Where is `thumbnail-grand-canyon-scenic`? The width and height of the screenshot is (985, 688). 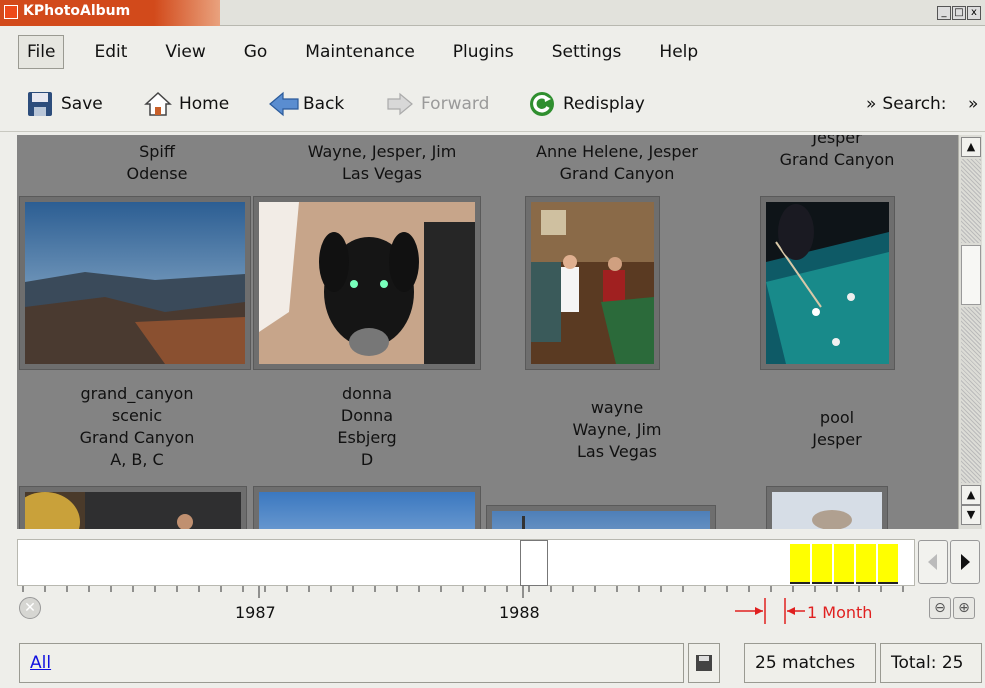 thumbnail-grand-canyon-scenic is located at coordinates (133, 508).